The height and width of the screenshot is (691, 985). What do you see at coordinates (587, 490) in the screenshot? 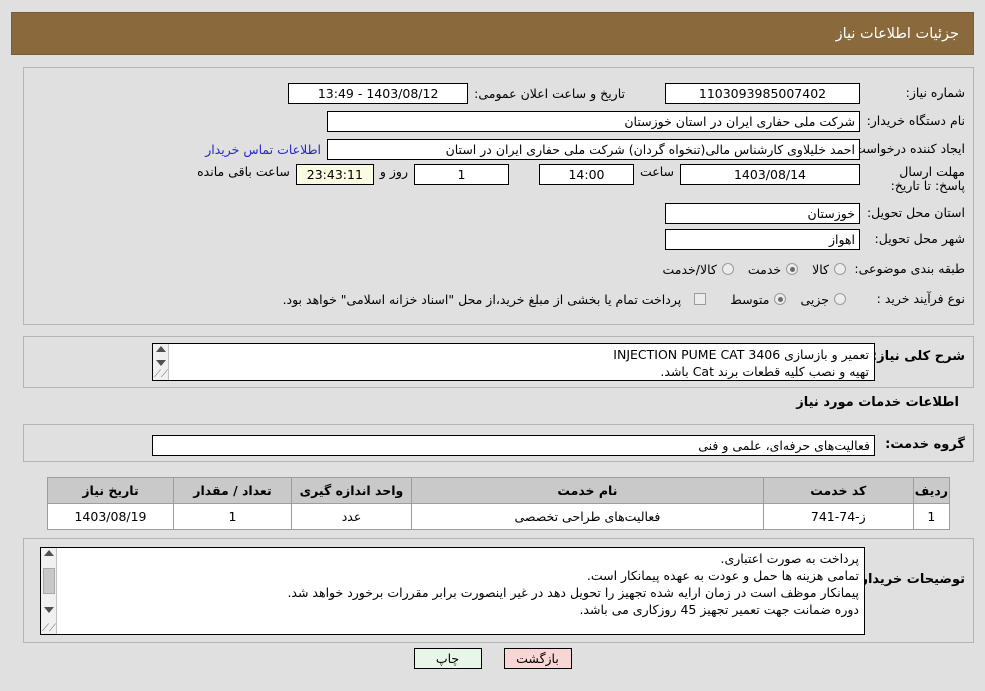
I see `th-service-name: نام خدمت` at bounding box center [587, 490].